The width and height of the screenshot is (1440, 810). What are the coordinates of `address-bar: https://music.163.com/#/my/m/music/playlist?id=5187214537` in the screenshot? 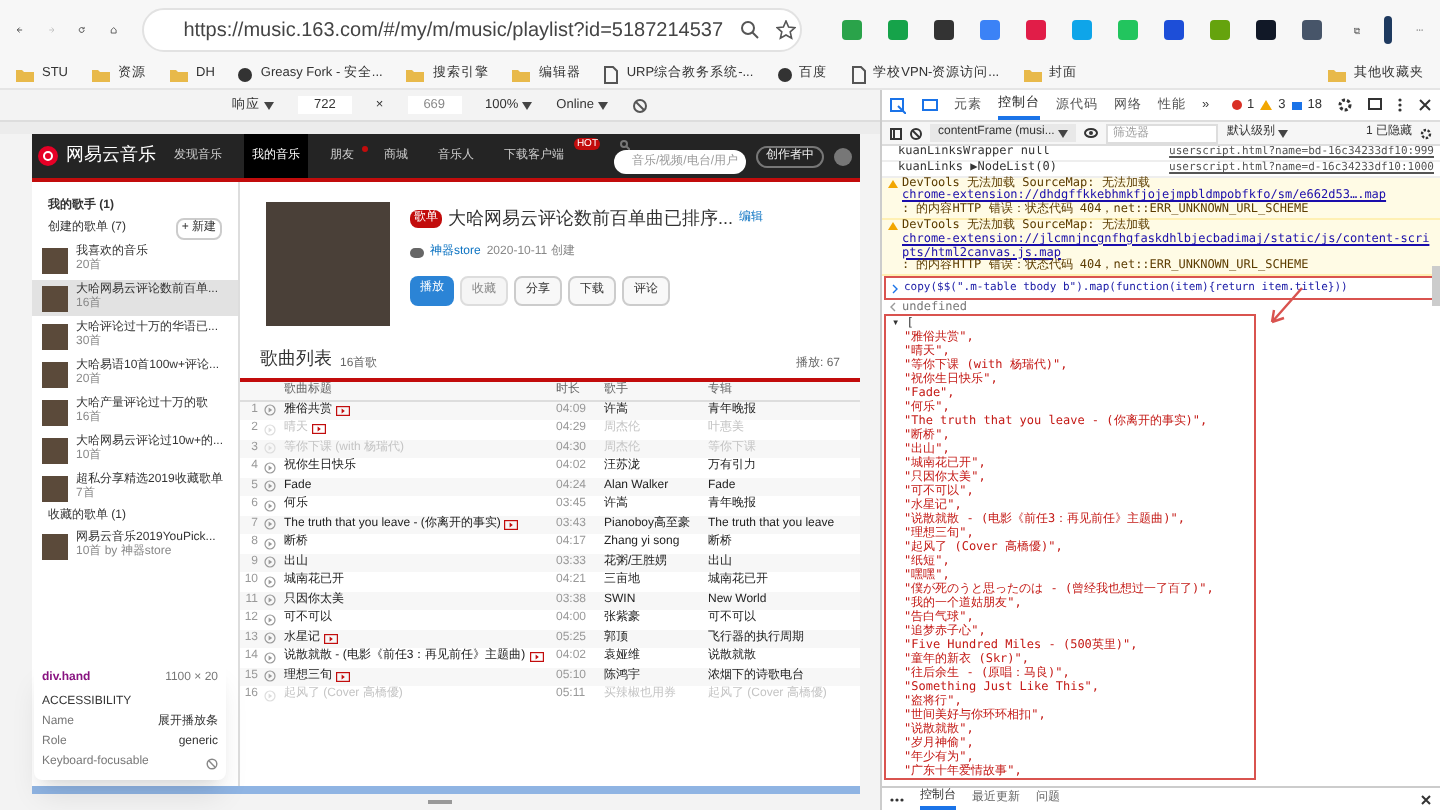 It's located at (471, 30).